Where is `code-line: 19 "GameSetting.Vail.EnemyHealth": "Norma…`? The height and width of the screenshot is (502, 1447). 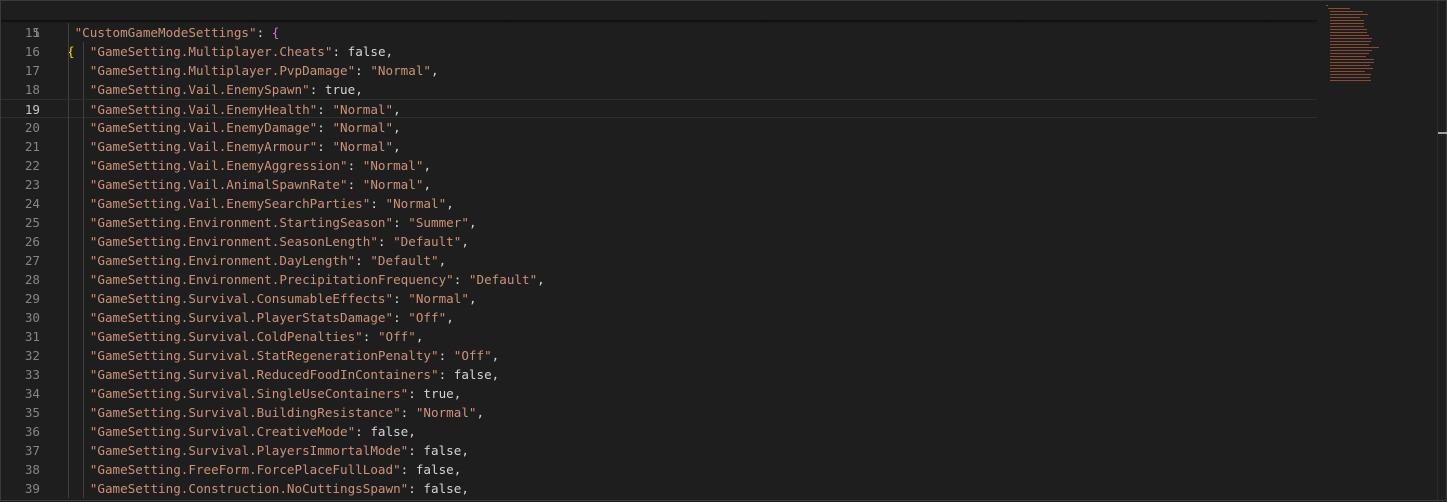 code-line: 19 "GameSetting.Vail.EnemyHealth": "Norma… is located at coordinates (659, 109).